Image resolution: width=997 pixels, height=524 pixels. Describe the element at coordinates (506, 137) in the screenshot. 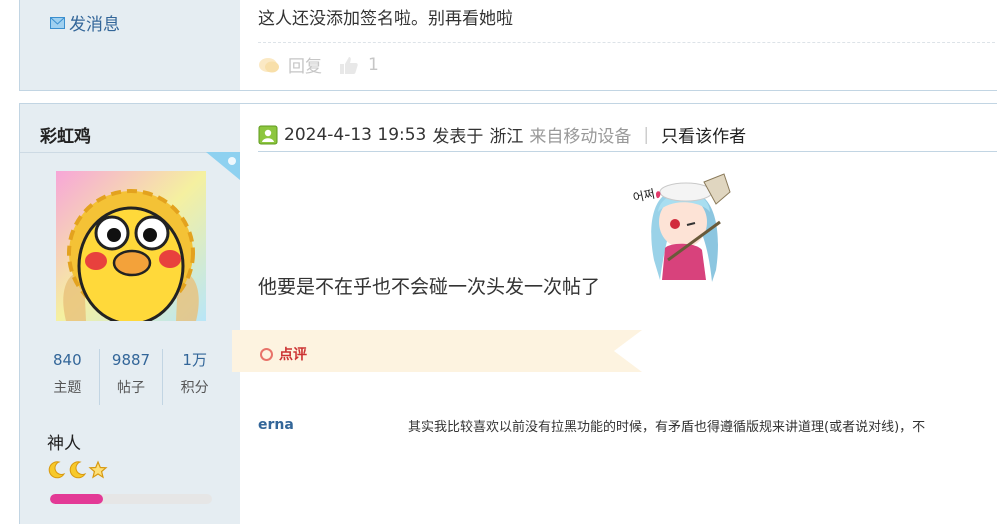

I see `post-location: 浙江` at that location.